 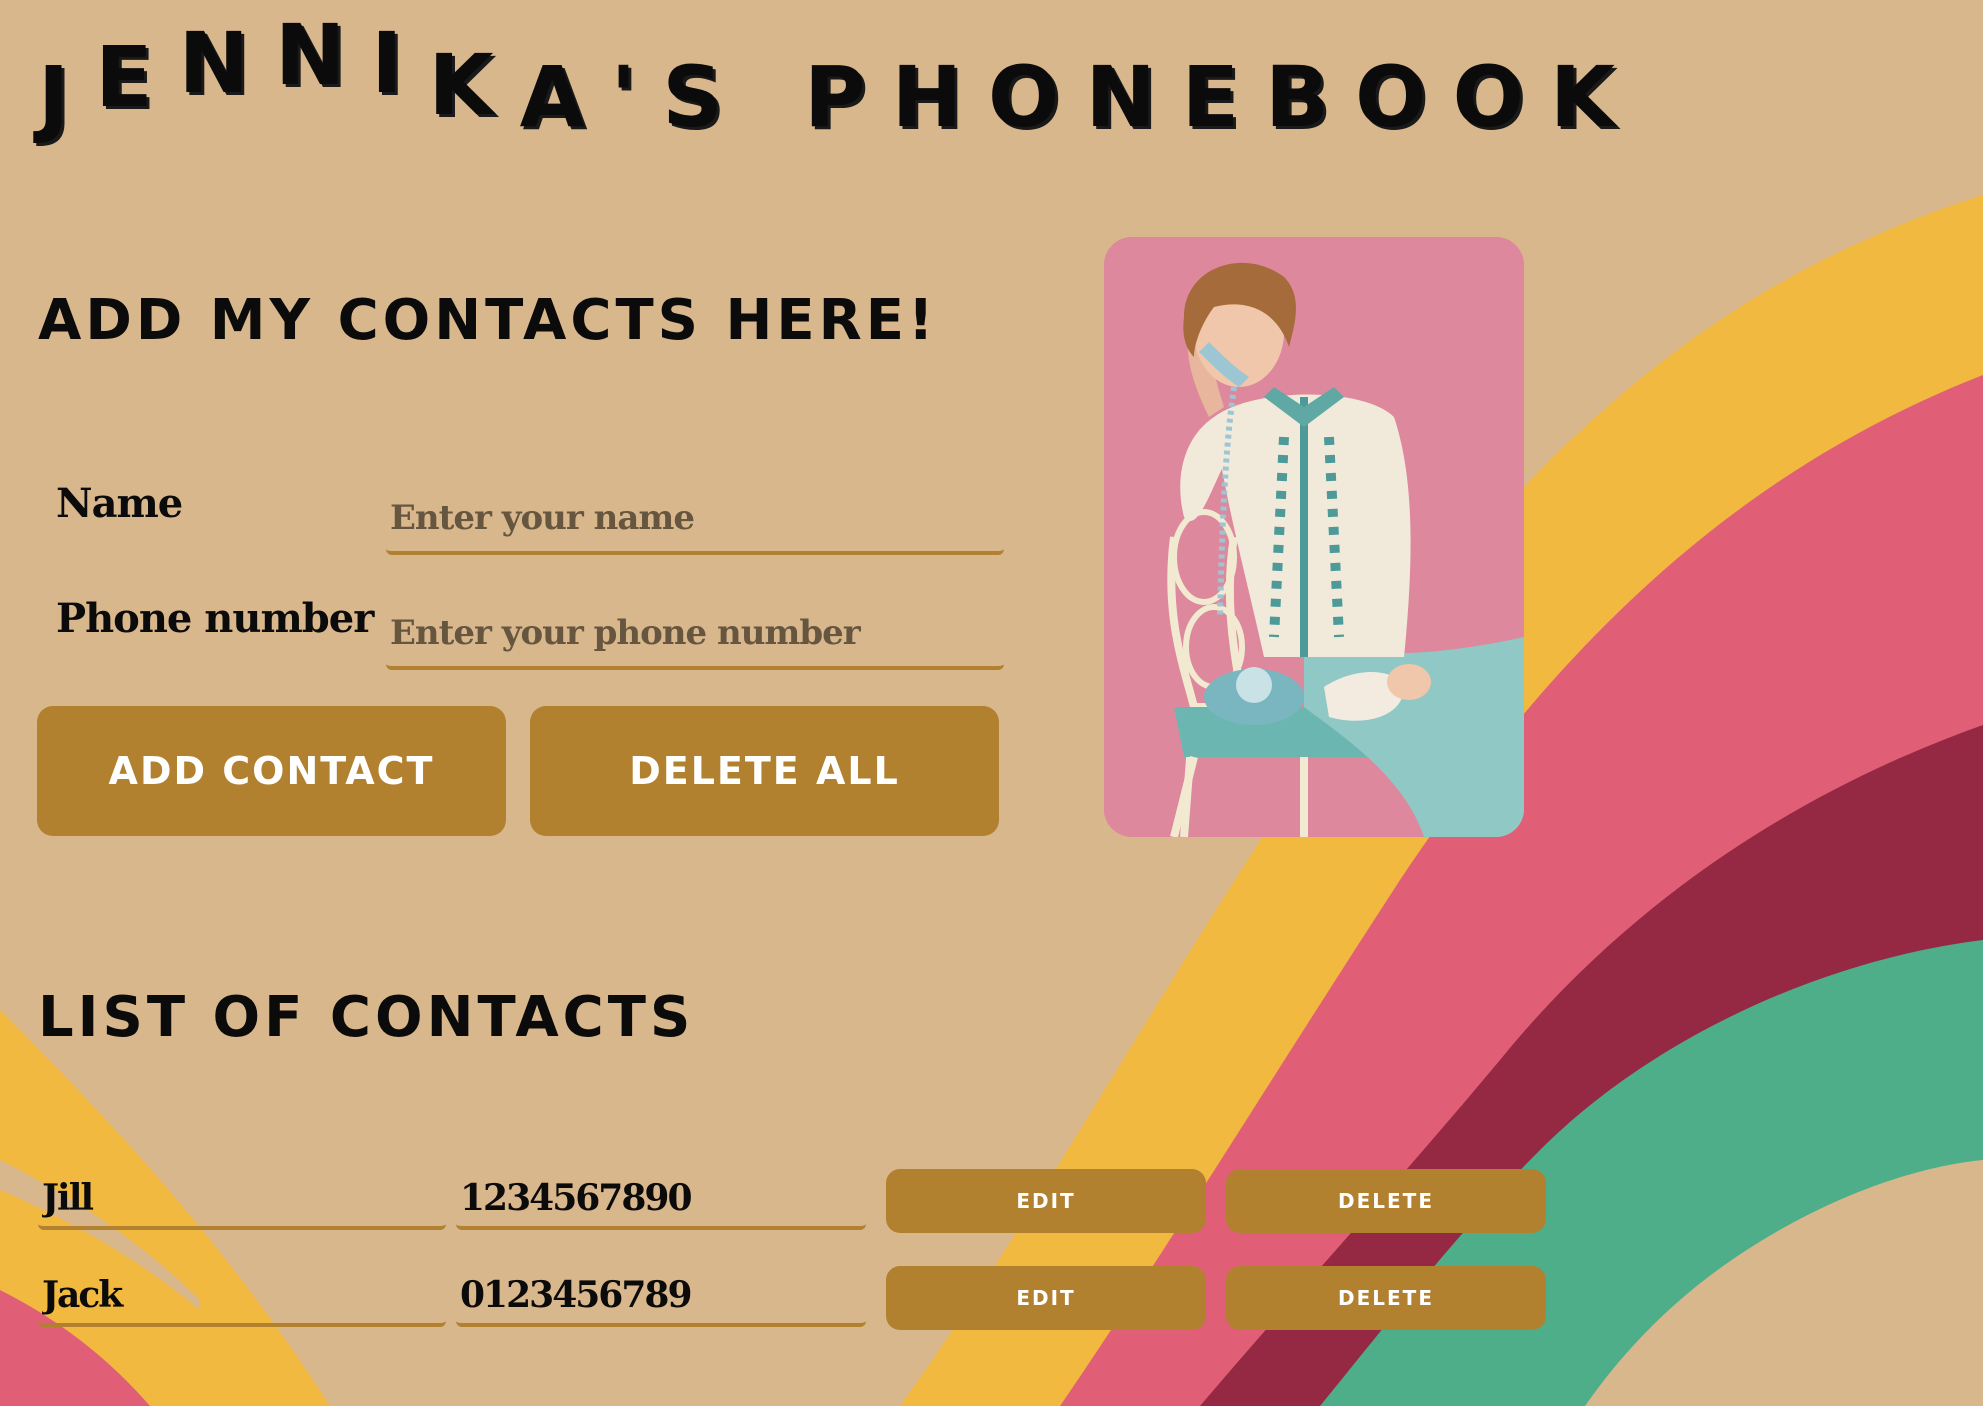 What do you see at coordinates (940, 97) in the screenshot?
I see `title-letter: H` at bounding box center [940, 97].